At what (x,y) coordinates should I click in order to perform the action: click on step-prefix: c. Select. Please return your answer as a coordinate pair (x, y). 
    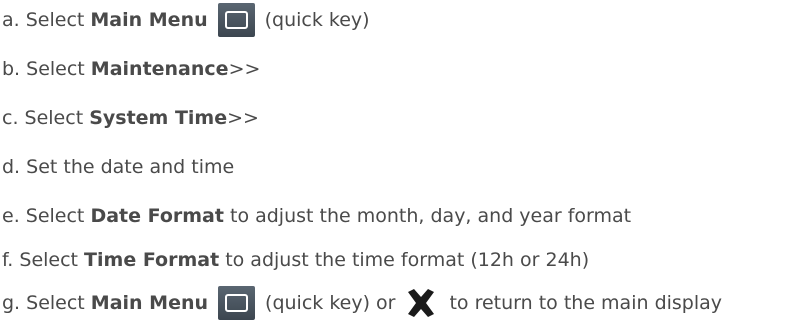
    Looking at the image, I should click on (46, 118).